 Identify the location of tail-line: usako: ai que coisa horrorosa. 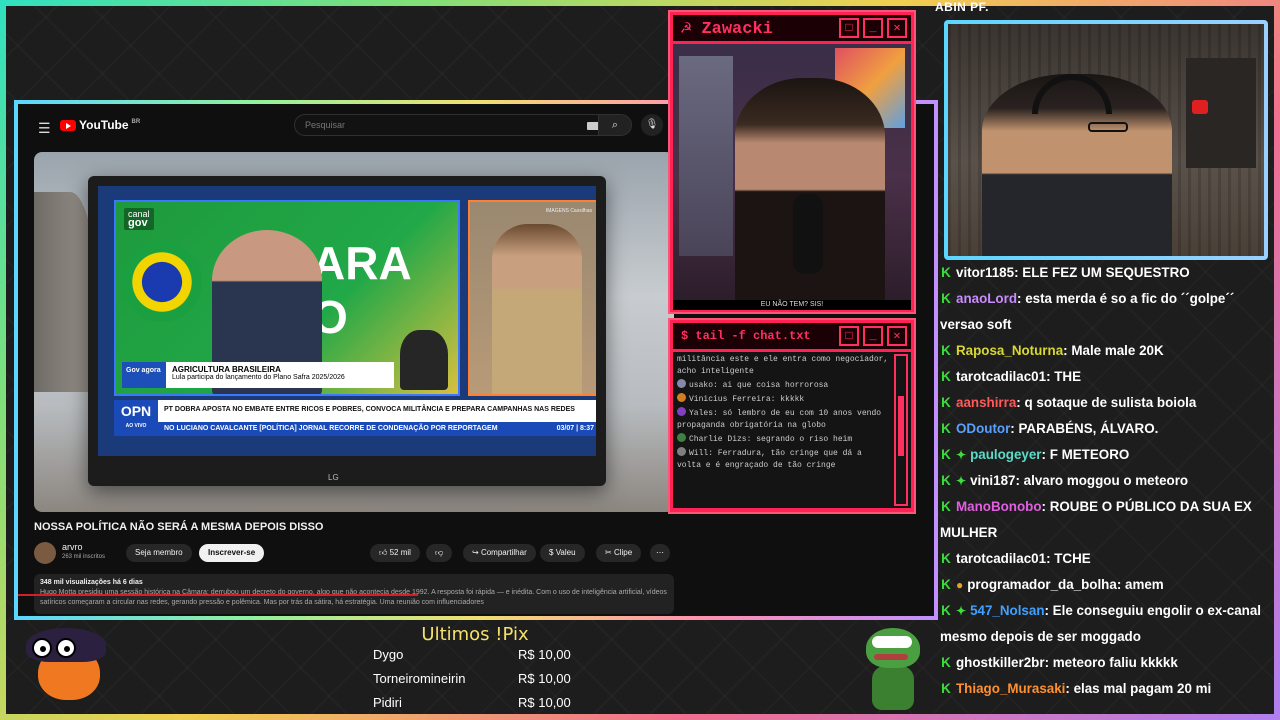
(783, 385).